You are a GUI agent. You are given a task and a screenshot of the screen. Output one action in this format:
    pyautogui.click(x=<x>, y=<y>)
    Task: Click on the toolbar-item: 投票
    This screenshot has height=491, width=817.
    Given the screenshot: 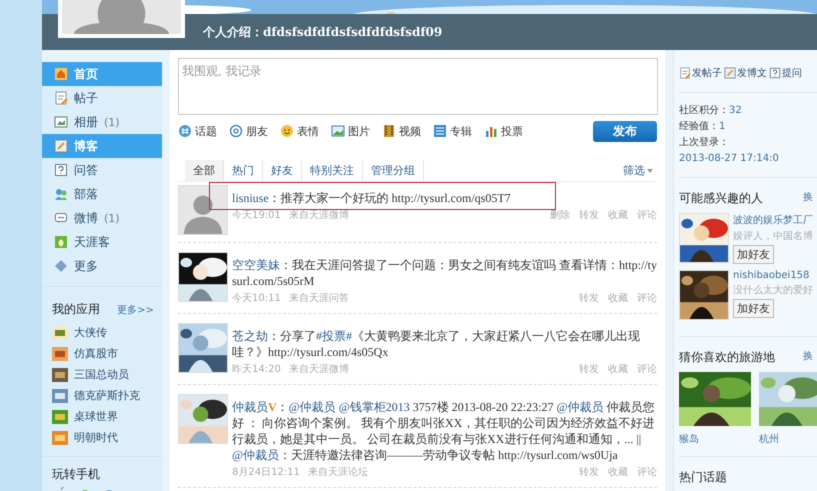 What is the action you would take?
    pyautogui.click(x=503, y=131)
    